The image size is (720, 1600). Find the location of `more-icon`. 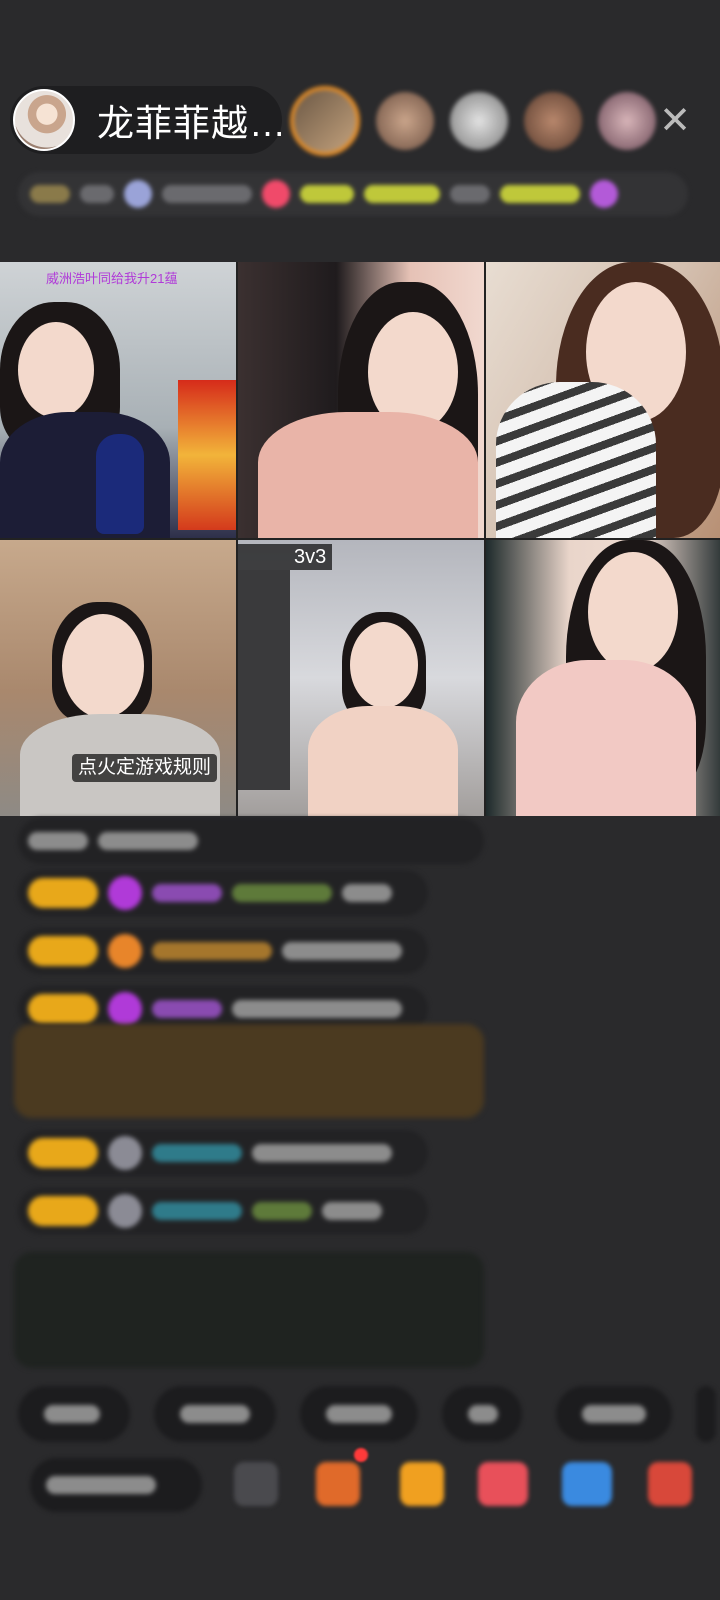

more-icon is located at coordinates (256, 1484).